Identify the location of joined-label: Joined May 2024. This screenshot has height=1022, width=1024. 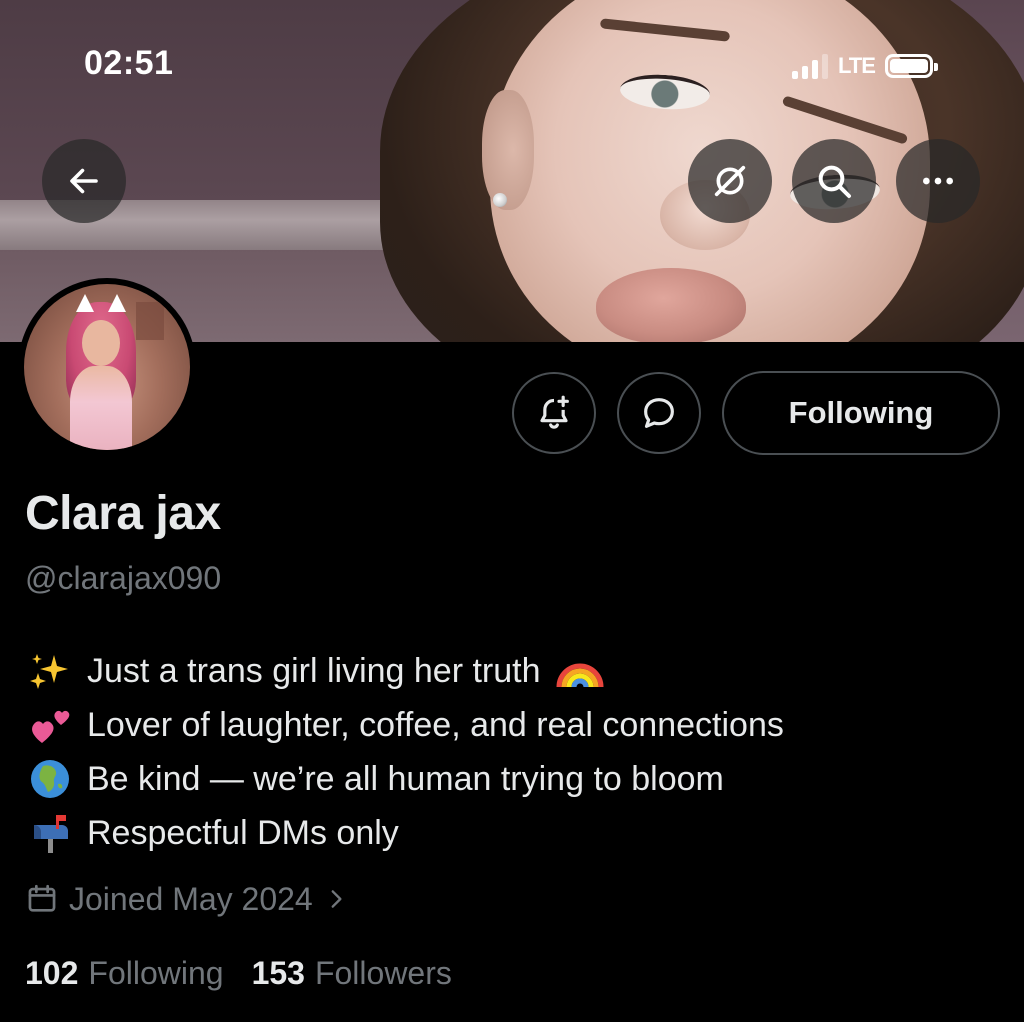
(191, 898).